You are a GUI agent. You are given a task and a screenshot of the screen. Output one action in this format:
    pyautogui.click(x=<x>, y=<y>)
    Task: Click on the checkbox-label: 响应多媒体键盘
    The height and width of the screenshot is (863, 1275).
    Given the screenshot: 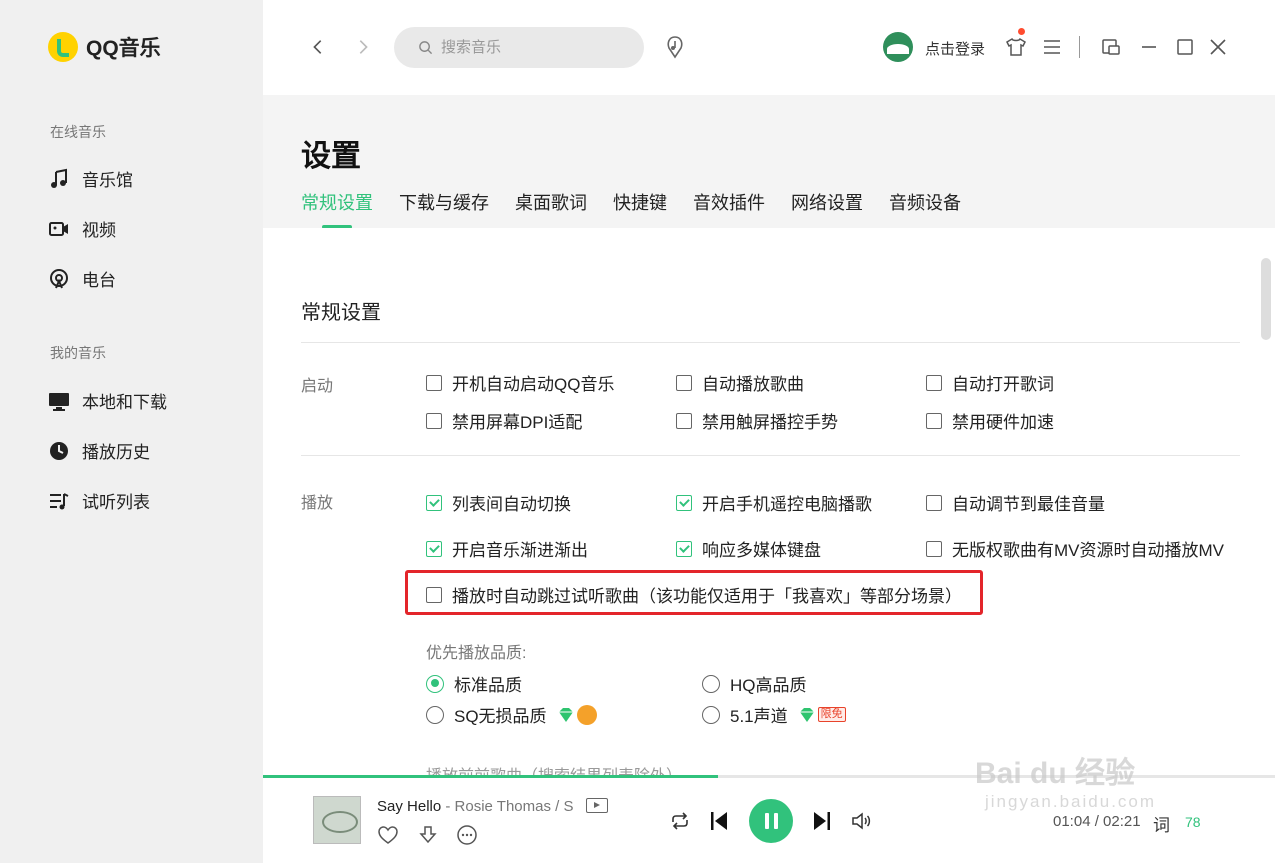 What is the action you would take?
    pyautogui.click(x=761, y=550)
    